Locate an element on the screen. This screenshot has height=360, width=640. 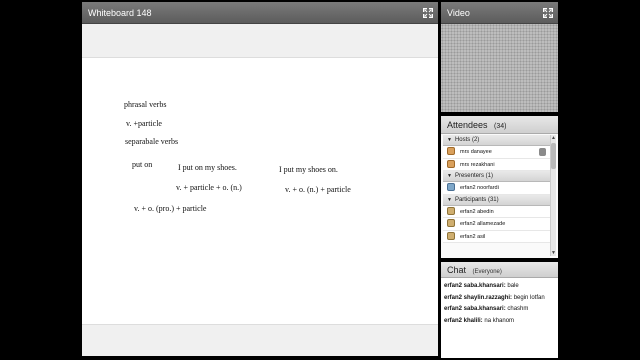
group-participants: ▼ Participants (31) is located at coordinates (497, 200).